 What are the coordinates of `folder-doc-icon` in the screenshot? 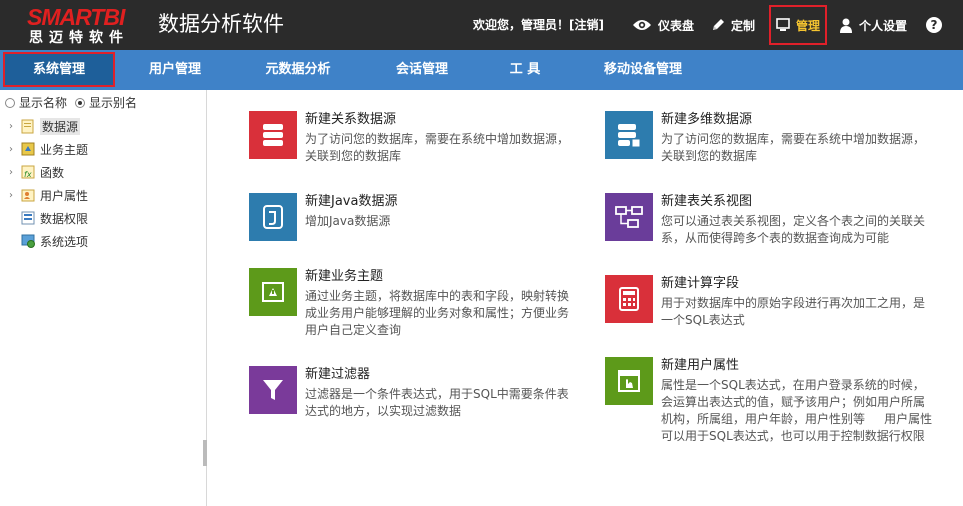 It's located at (27, 126).